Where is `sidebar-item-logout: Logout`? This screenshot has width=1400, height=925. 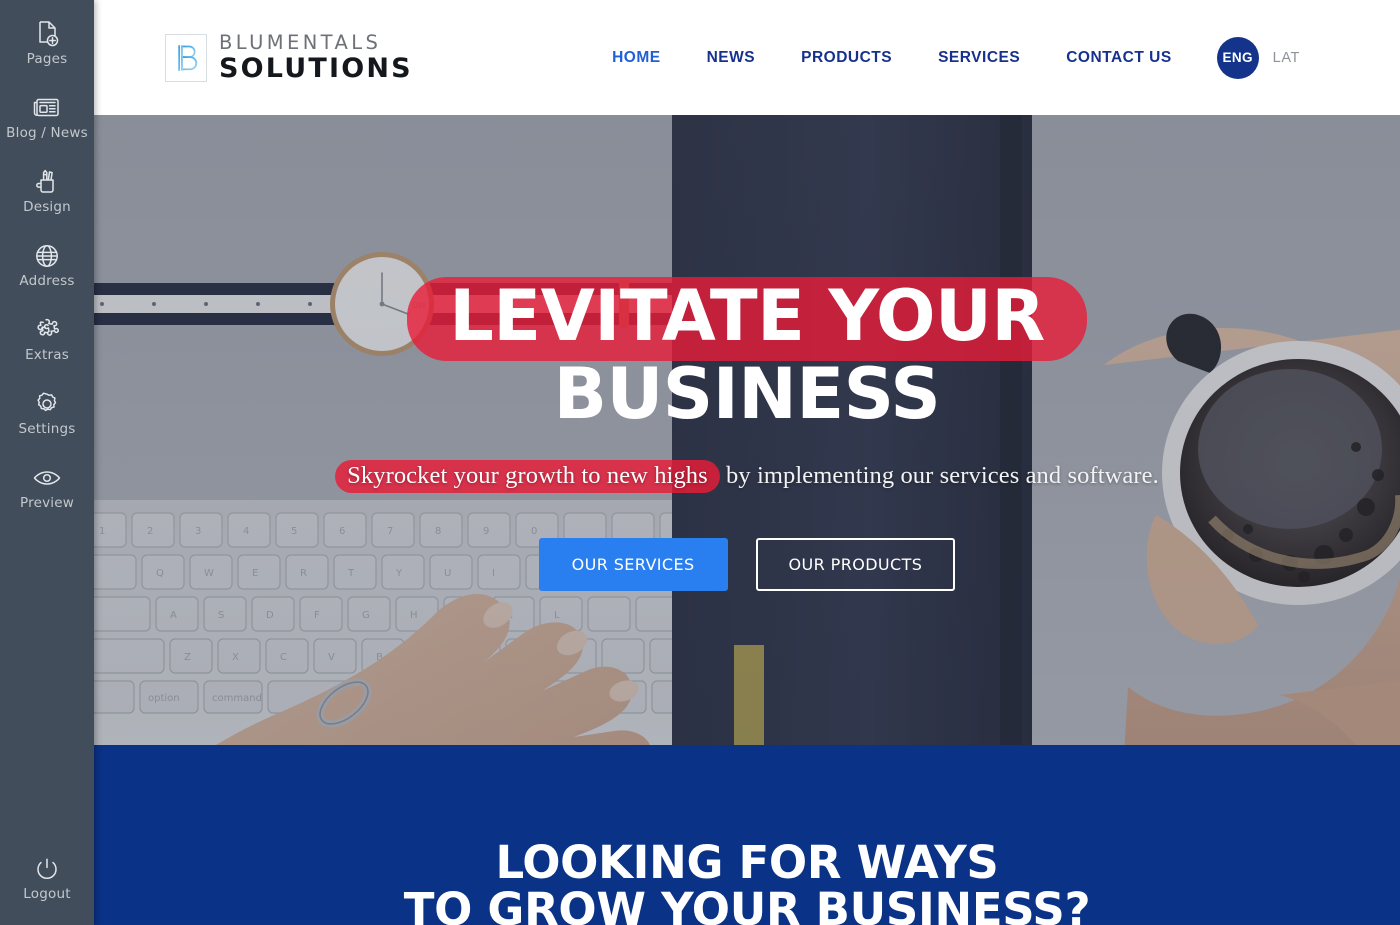
sidebar-item-logout: Logout is located at coordinates (47, 878).